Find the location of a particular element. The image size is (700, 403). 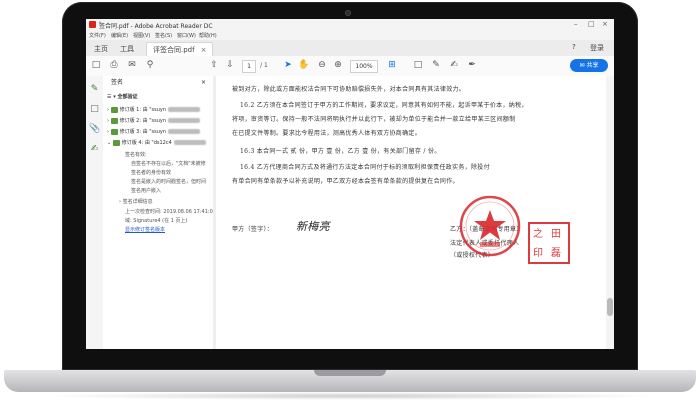

select-icon: ➤ is located at coordinates (288, 65).